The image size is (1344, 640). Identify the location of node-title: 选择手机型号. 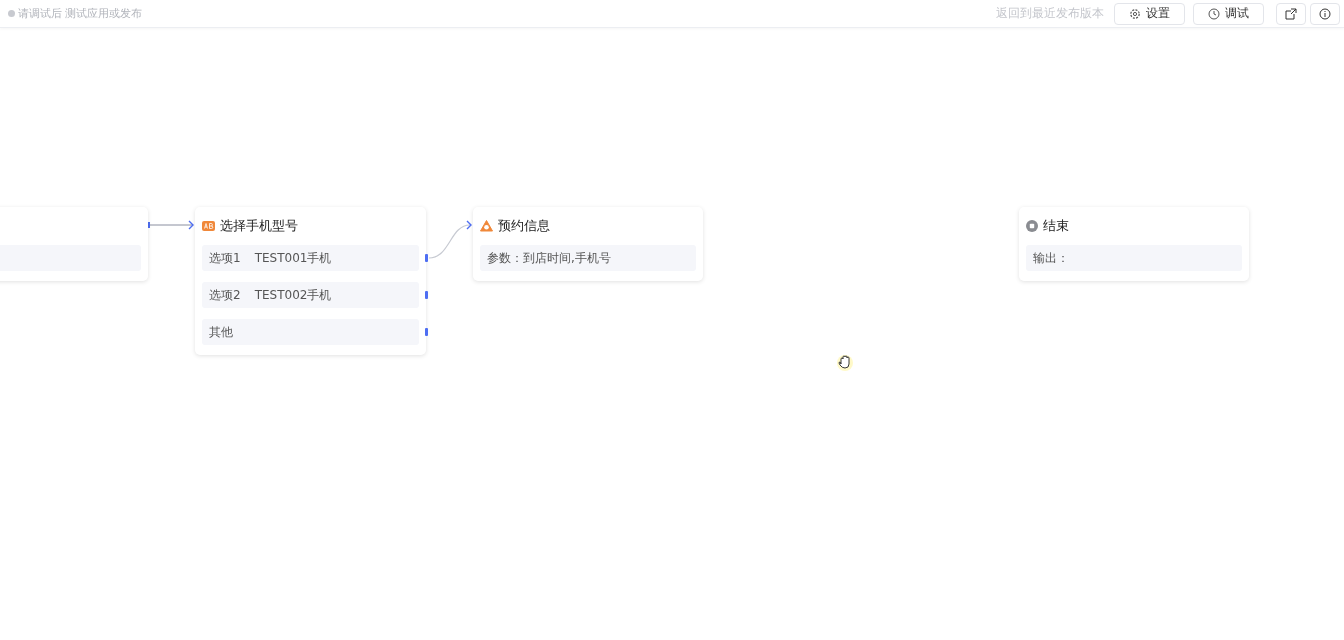
(259, 226).